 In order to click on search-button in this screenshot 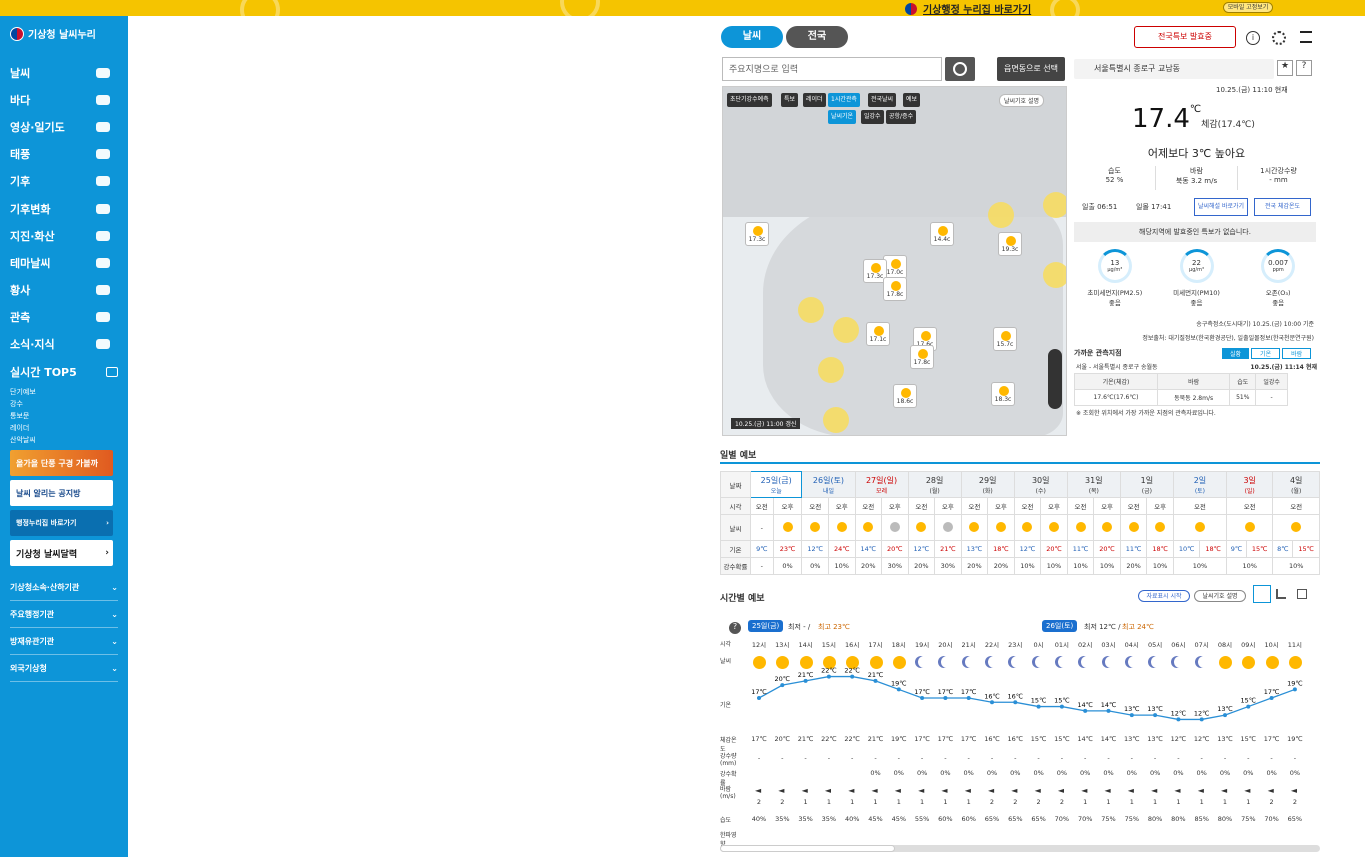, I will do `click(960, 69)`.